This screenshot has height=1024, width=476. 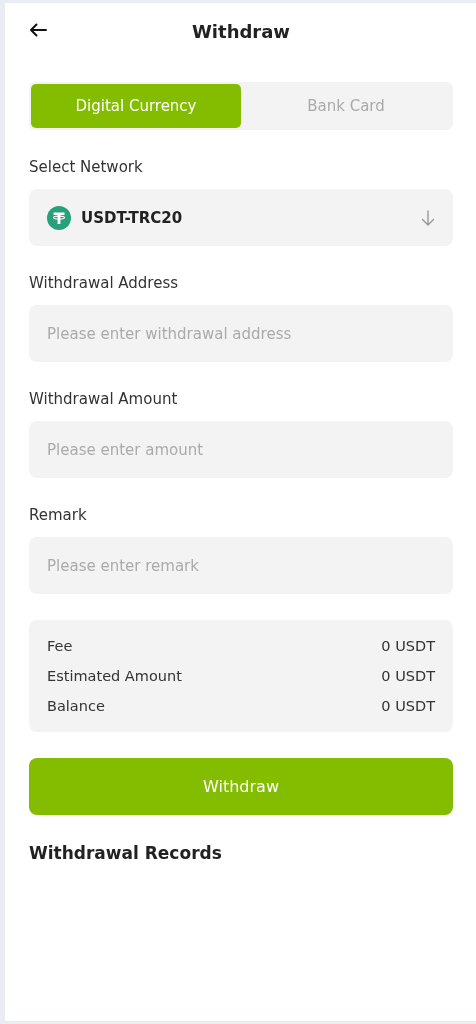 I want to click on field-label: Select Network, so click(x=86, y=167).